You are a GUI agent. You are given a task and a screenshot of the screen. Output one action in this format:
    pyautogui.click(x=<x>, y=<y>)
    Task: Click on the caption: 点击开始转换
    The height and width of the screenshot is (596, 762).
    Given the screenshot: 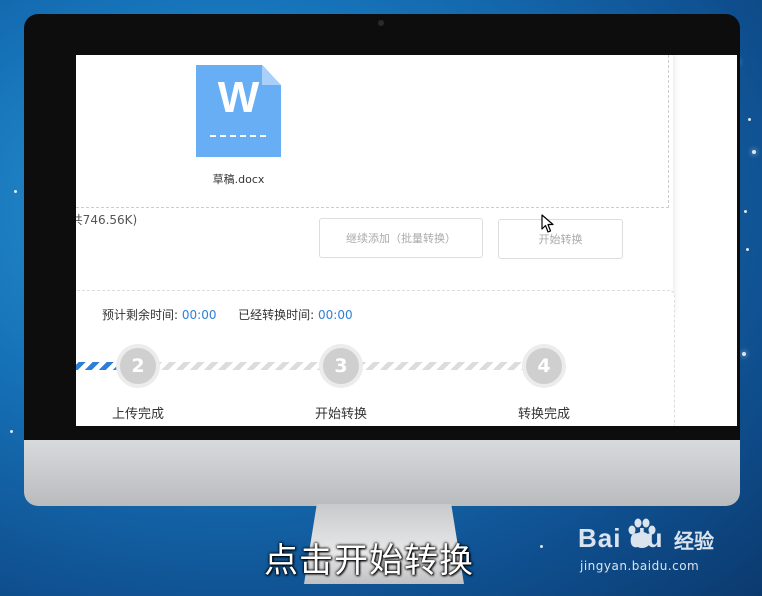 What is the action you would take?
    pyautogui.click(x=369, y=561)
    